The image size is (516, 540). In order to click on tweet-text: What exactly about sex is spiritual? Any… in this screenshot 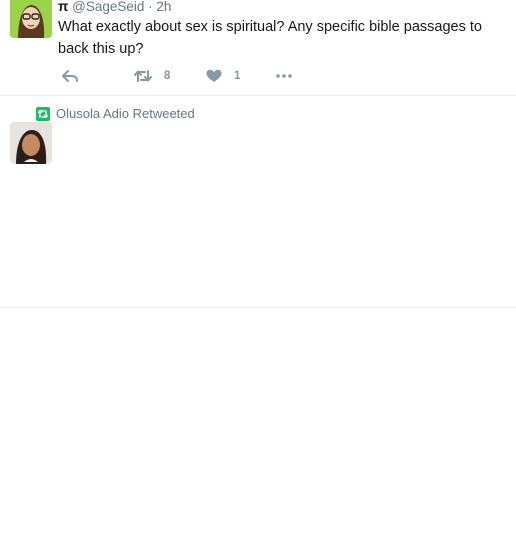, I will do `click(270, 38)`.